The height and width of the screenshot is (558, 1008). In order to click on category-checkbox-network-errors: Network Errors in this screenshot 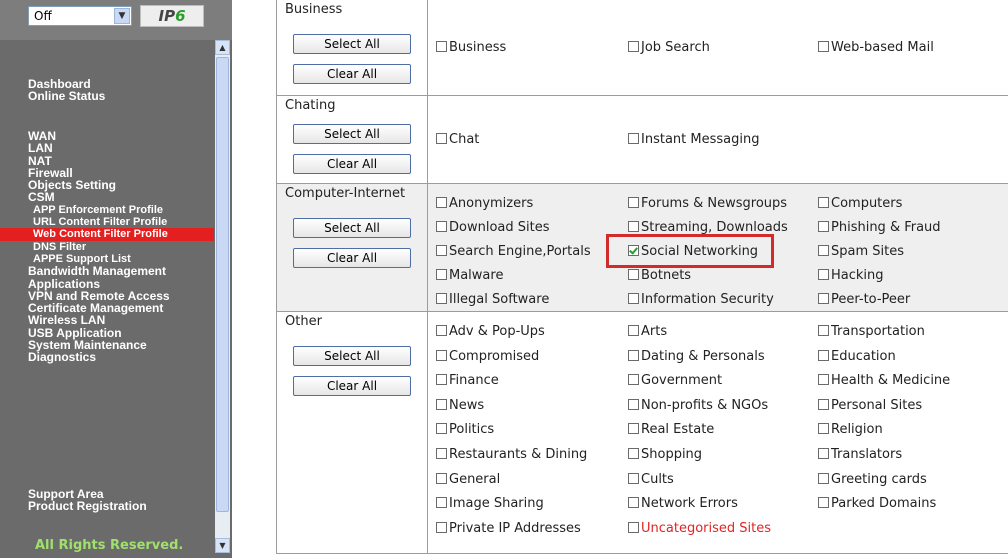, I will do `click(683, 504)`.